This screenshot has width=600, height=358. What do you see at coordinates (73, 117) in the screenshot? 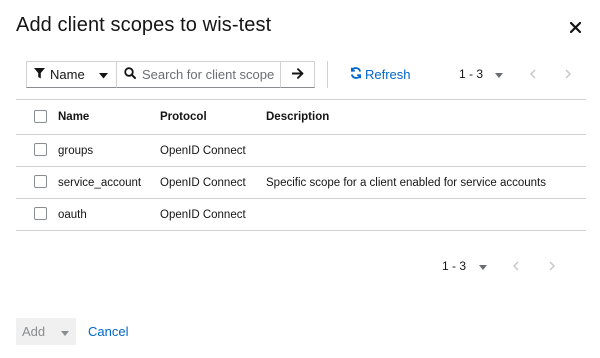
I see `column-header-name: Name` at bounding box center [73, 117].